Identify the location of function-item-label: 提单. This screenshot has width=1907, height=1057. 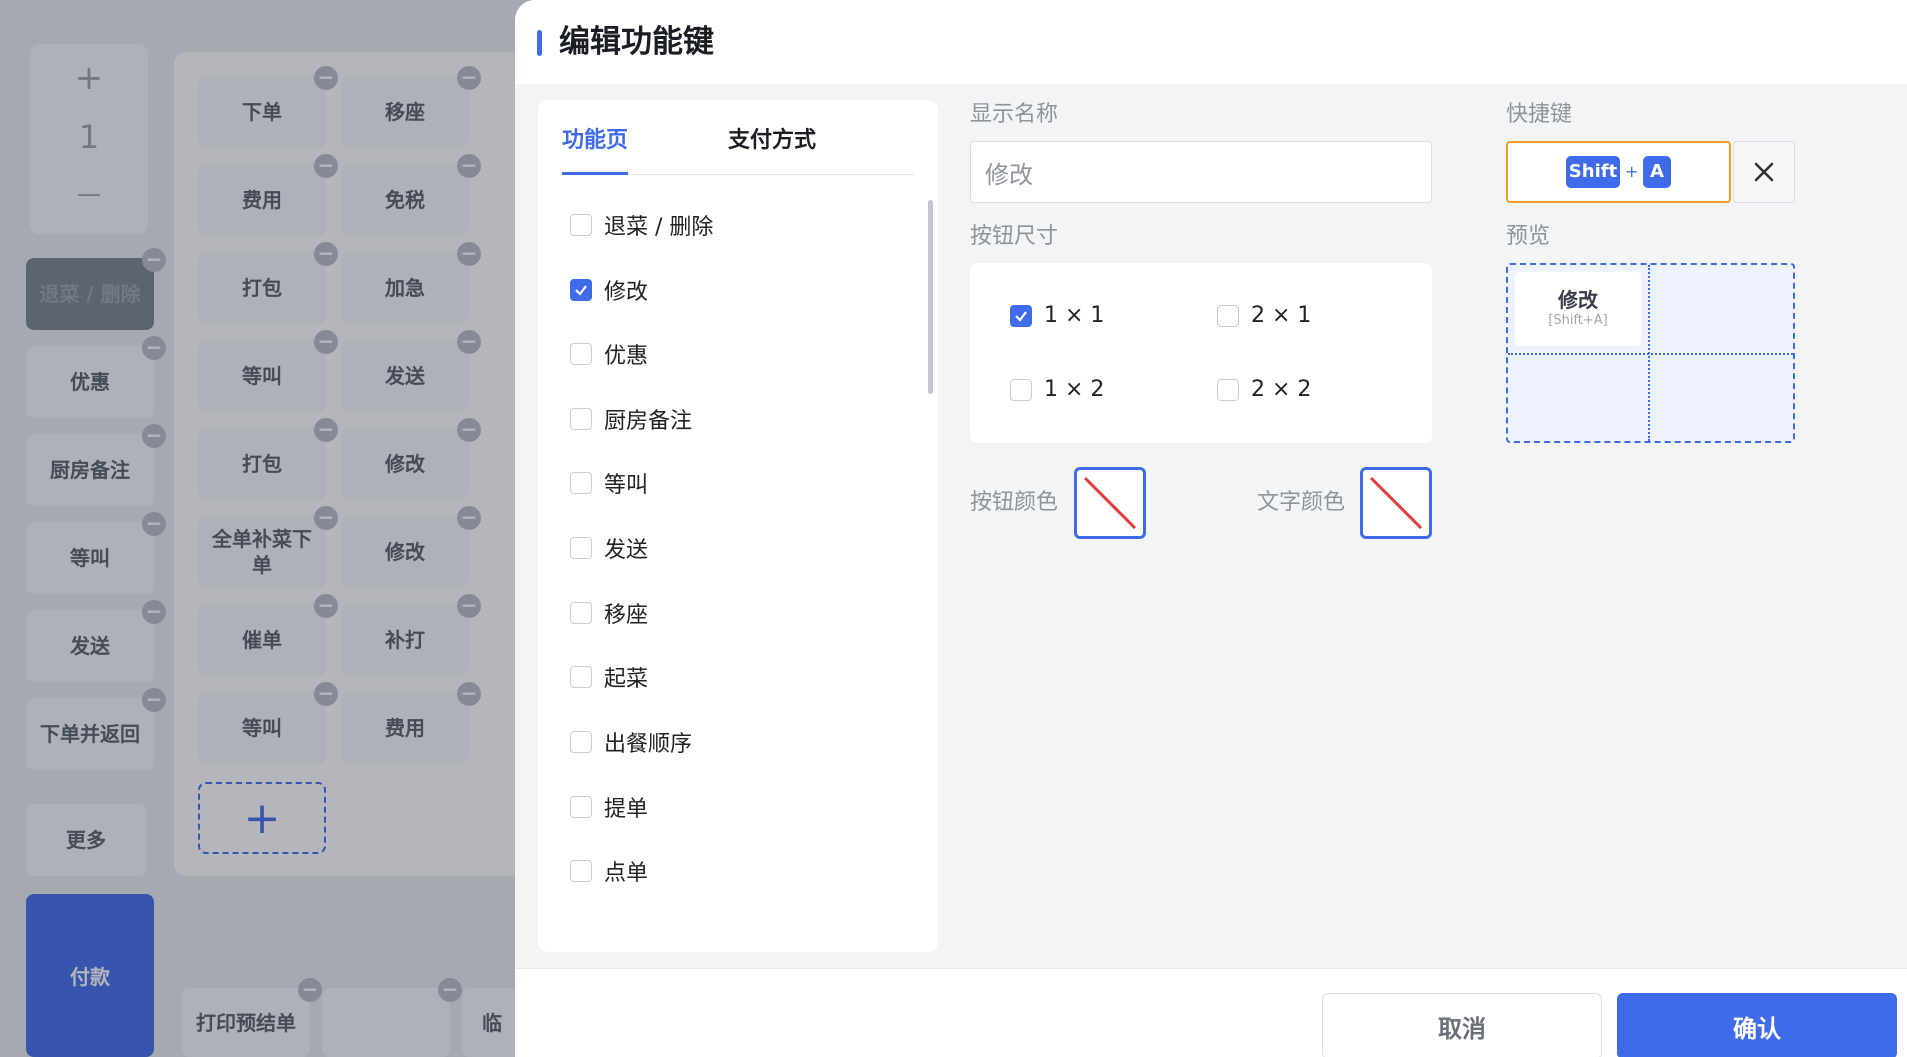
(626, 809).